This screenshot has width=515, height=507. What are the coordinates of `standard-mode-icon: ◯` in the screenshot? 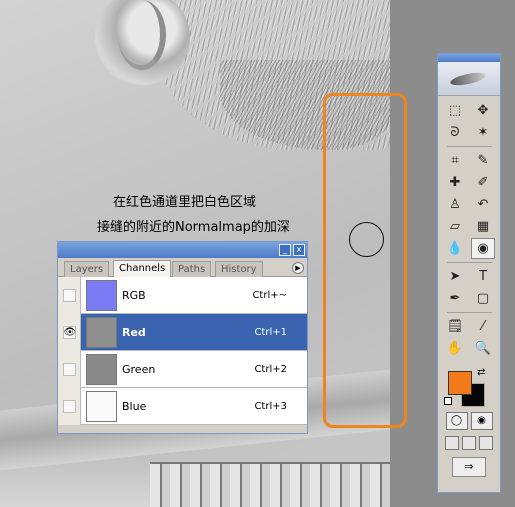 It's located at (456, 421).